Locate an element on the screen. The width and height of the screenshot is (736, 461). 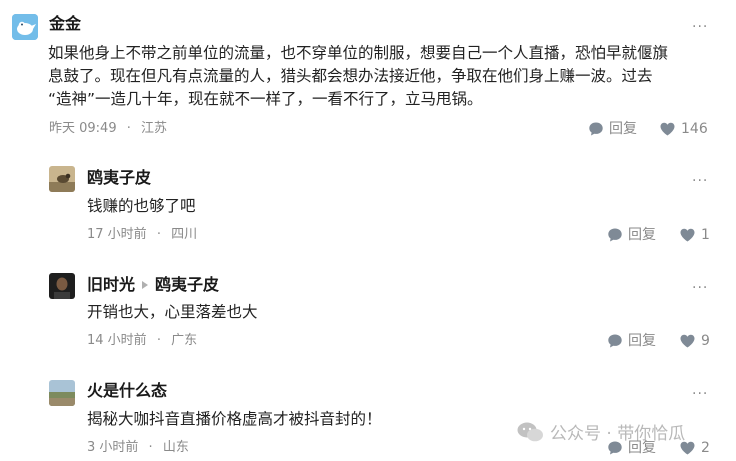
reply-location: 广东 is located at coordinates (184, 340).